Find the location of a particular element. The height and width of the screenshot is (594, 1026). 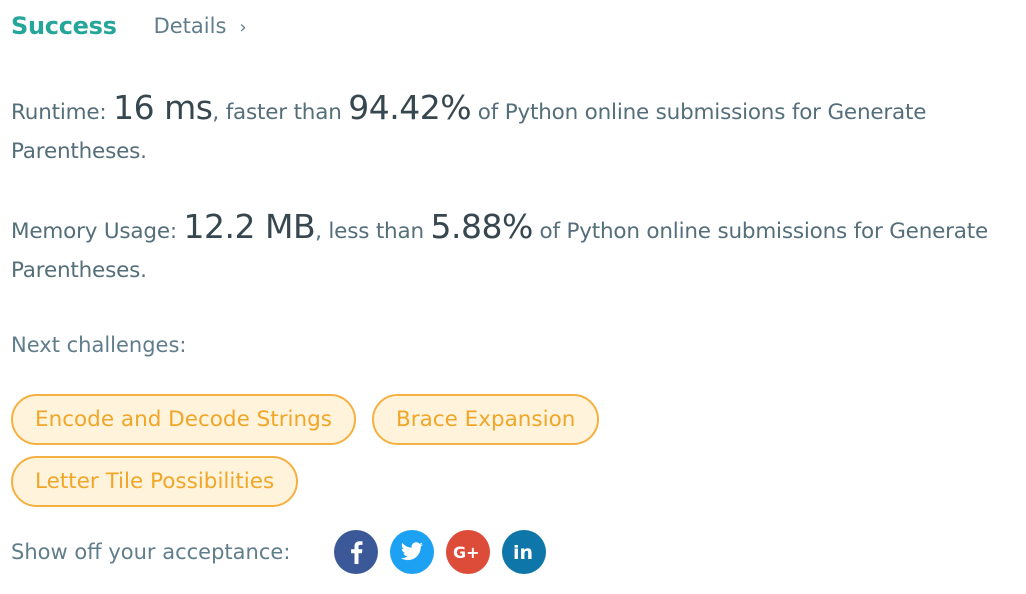

google-plus-share-button: G+ is located at coordinates (468, 552).